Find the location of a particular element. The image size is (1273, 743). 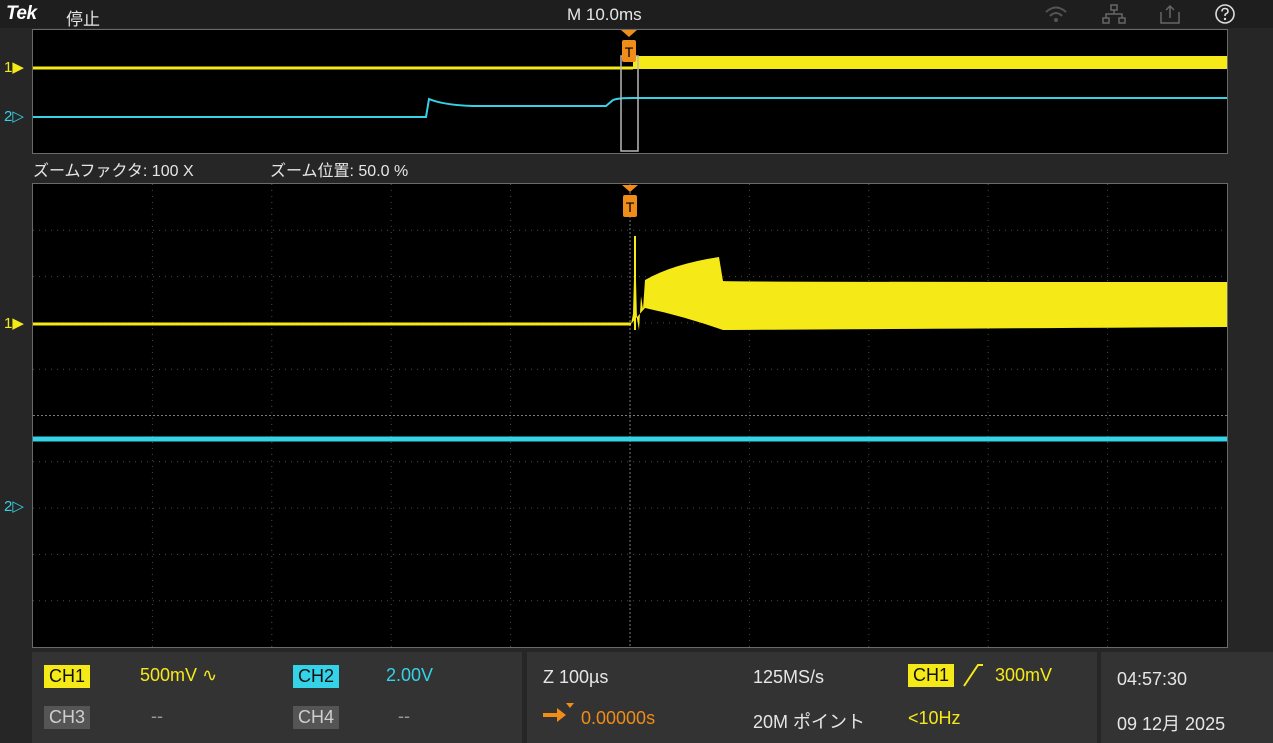

horizontal-position: 0.00000s is located at coordinates (618, 718).